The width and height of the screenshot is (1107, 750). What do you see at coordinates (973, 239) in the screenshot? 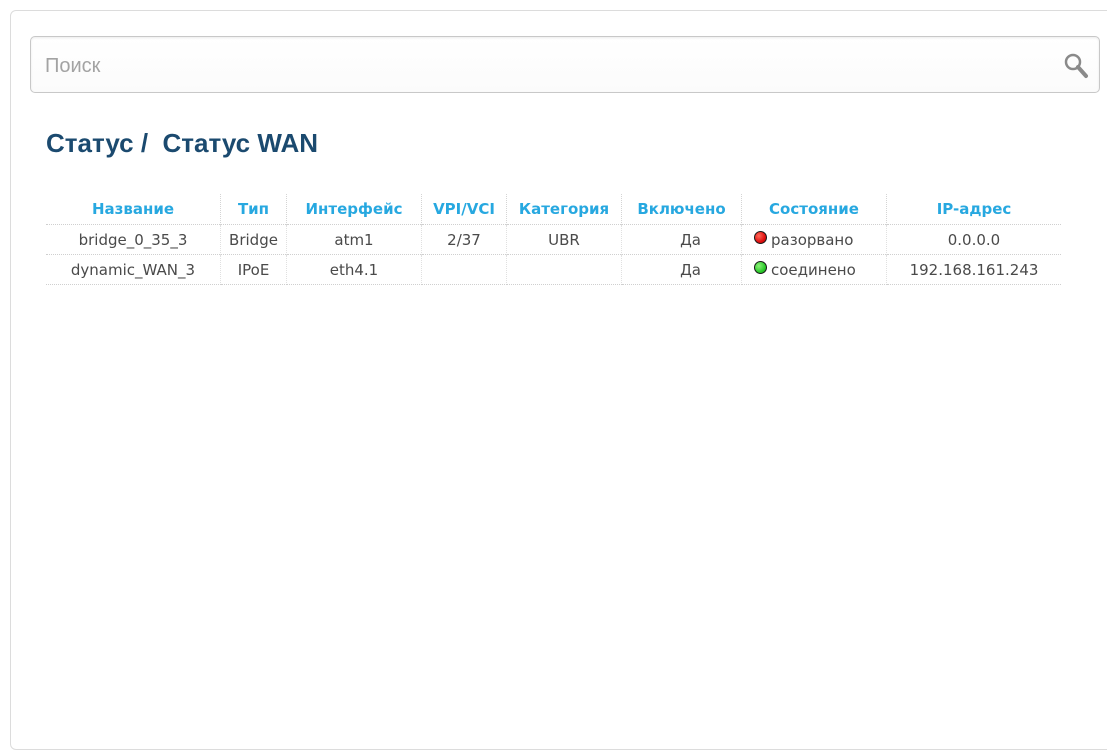
I see `cell-ip: 0.0.0.0` at bounding box center [973, 239].